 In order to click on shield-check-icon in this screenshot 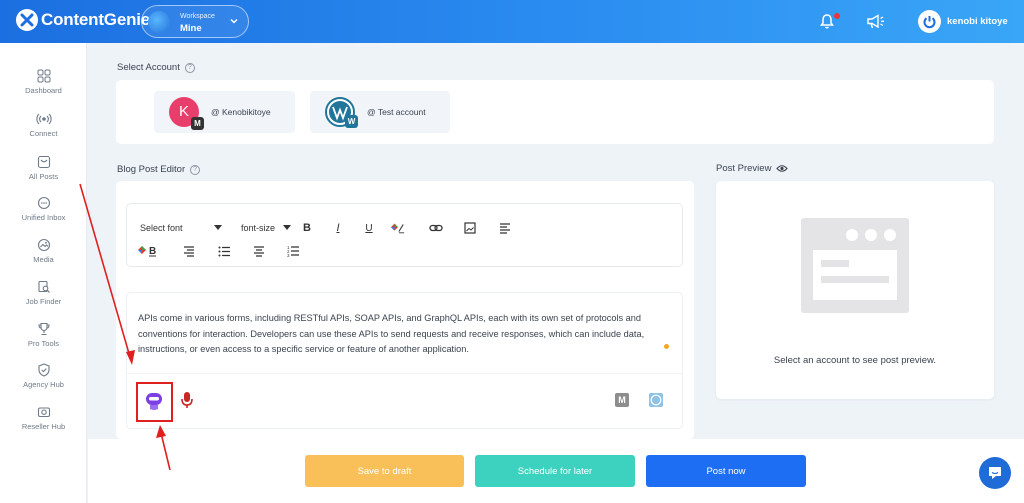, I will do `click(43, 370)`.